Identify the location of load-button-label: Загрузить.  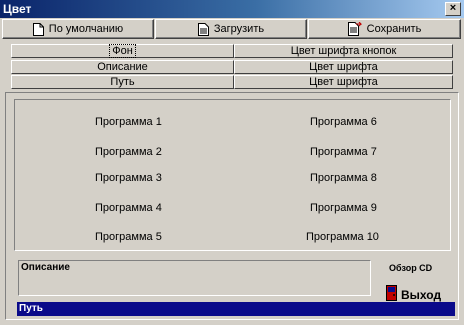
(239, 29).